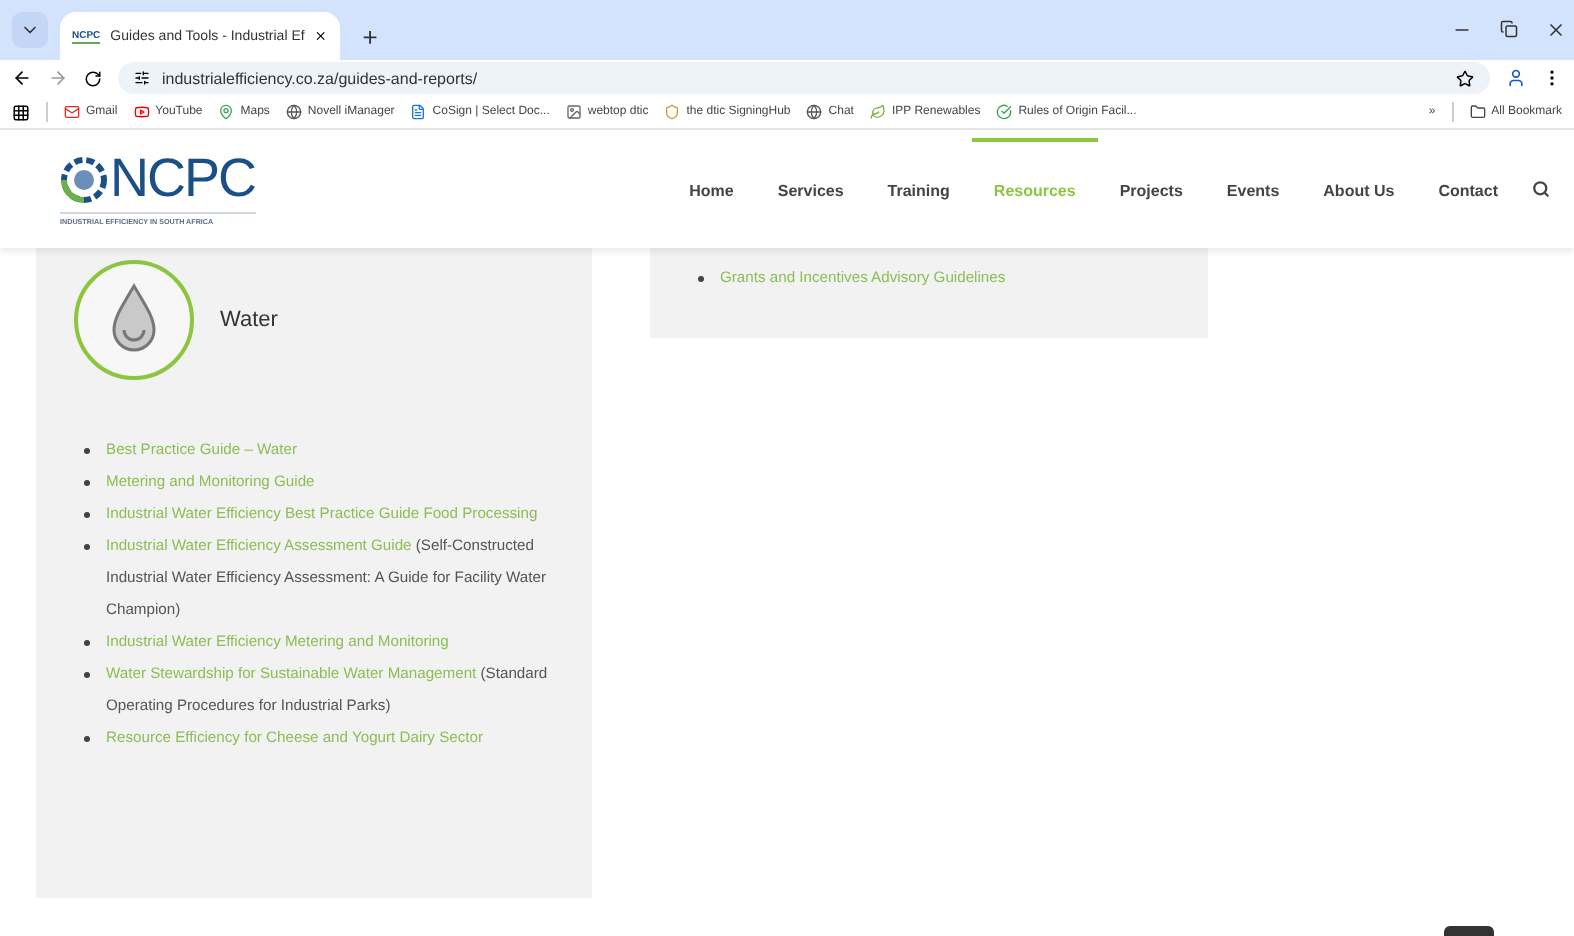 Image resolution: width=1574 pixels, height=936 pixels. Describe the element at coordinates (249, 320) in the screenshot. I see `category-title: Water` at that location.